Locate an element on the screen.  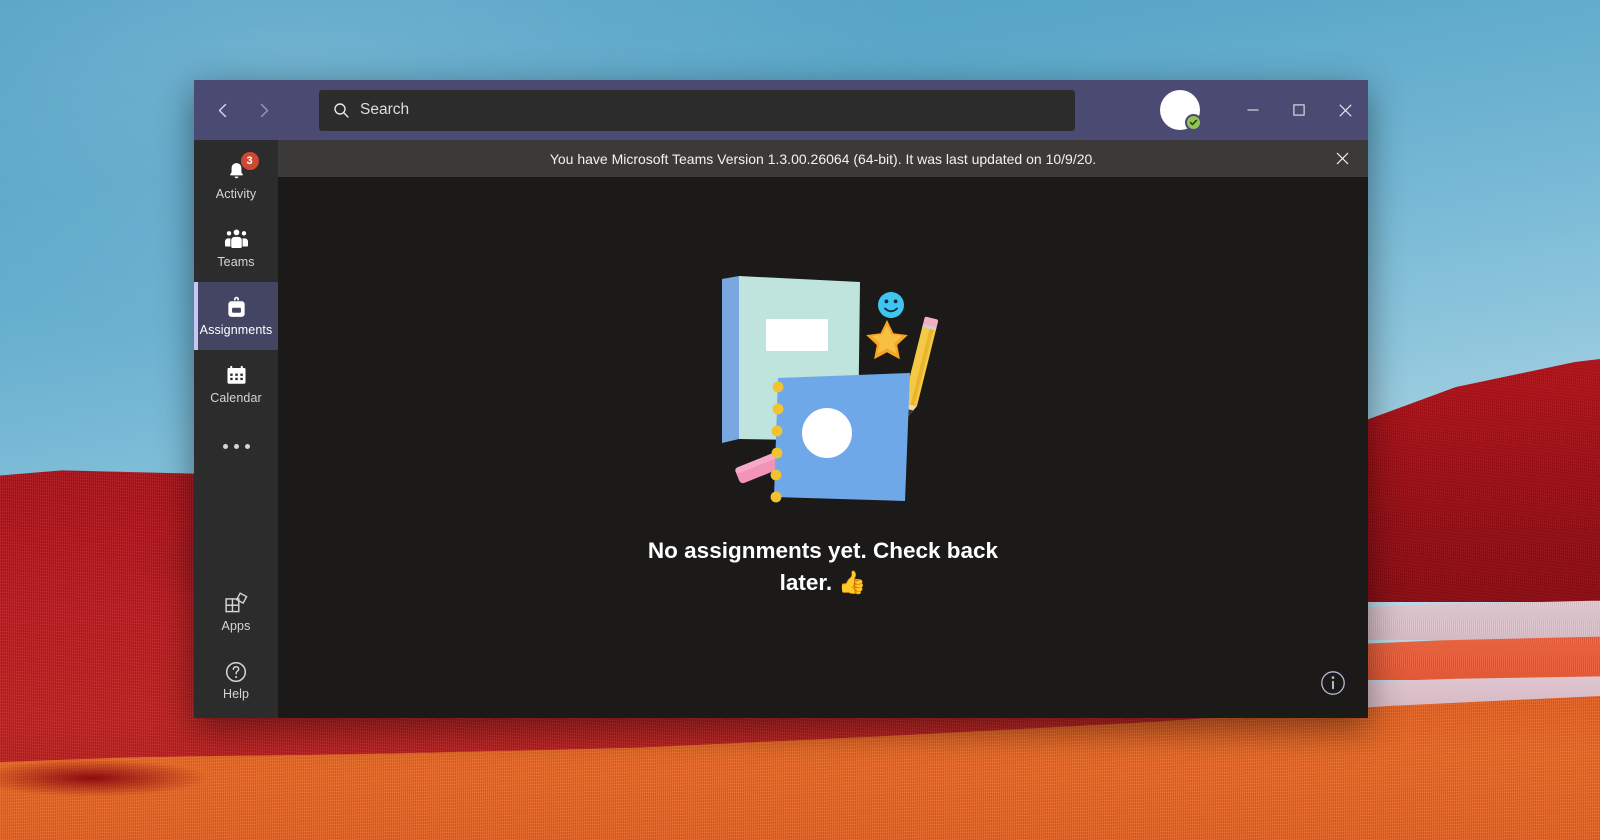
sidebar-item-activity: 3 Activity is located at coordinates (236, 180).